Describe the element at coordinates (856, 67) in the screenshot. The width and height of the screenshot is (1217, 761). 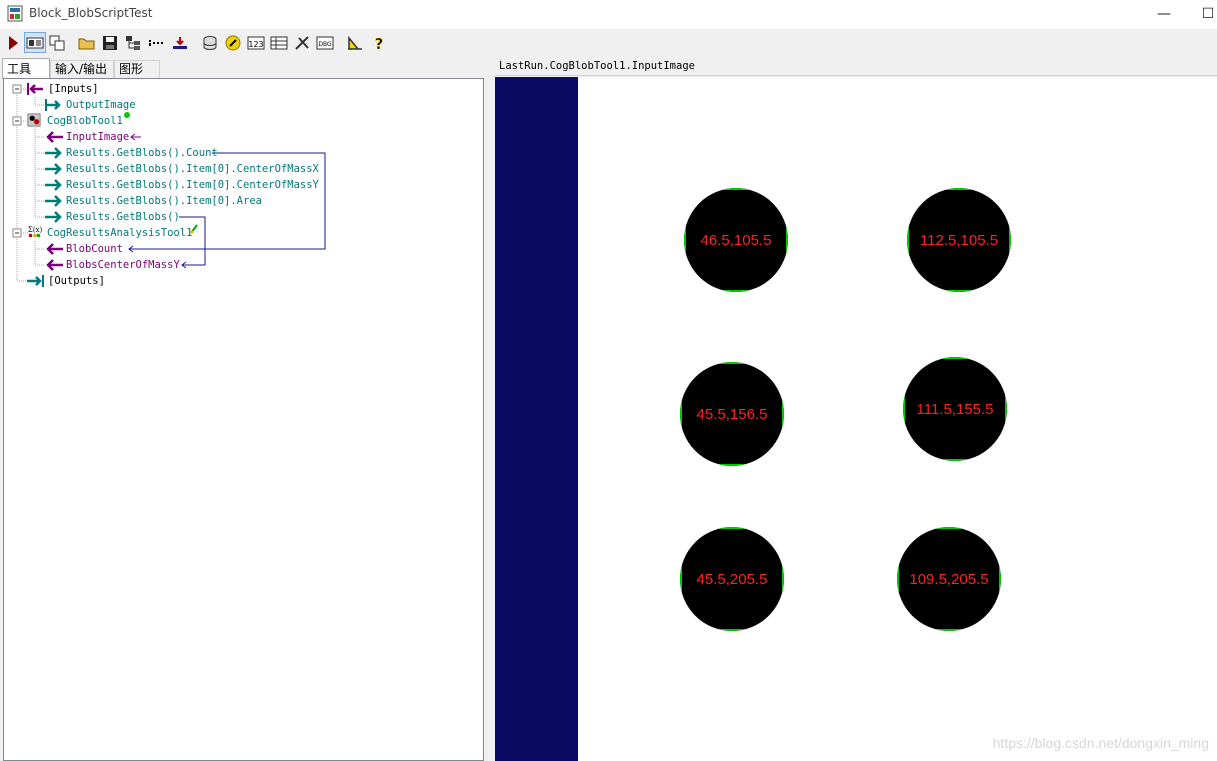
I see `display-header: LastRun.CogBlobTool1.InputImage` at that location.